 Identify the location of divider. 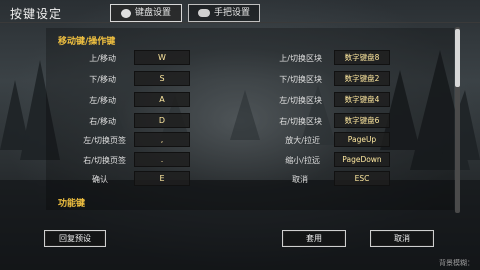
(240, 22).